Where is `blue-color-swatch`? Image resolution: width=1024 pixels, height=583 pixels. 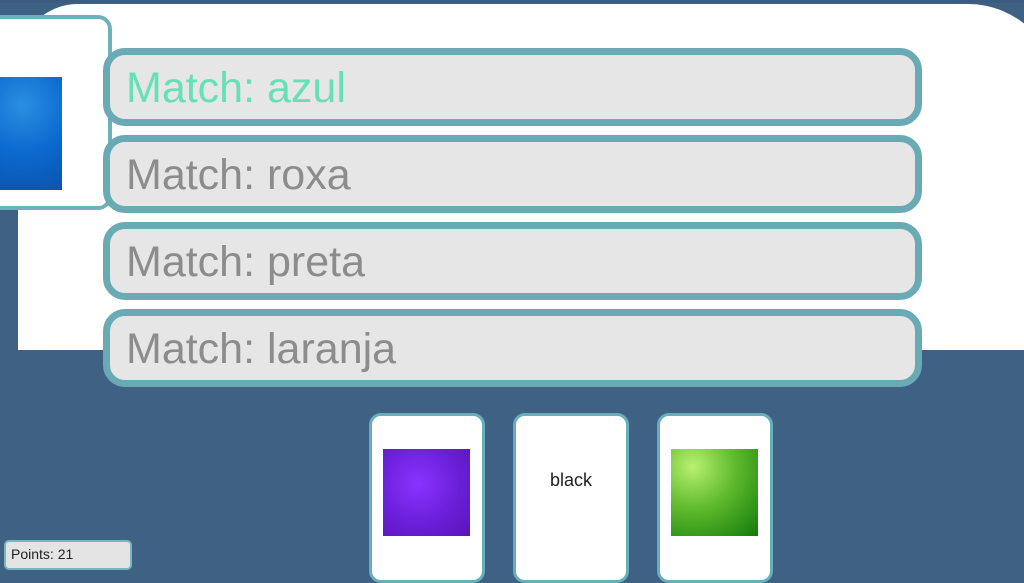 blue-color-swatch is located at coordinates (31, 133).